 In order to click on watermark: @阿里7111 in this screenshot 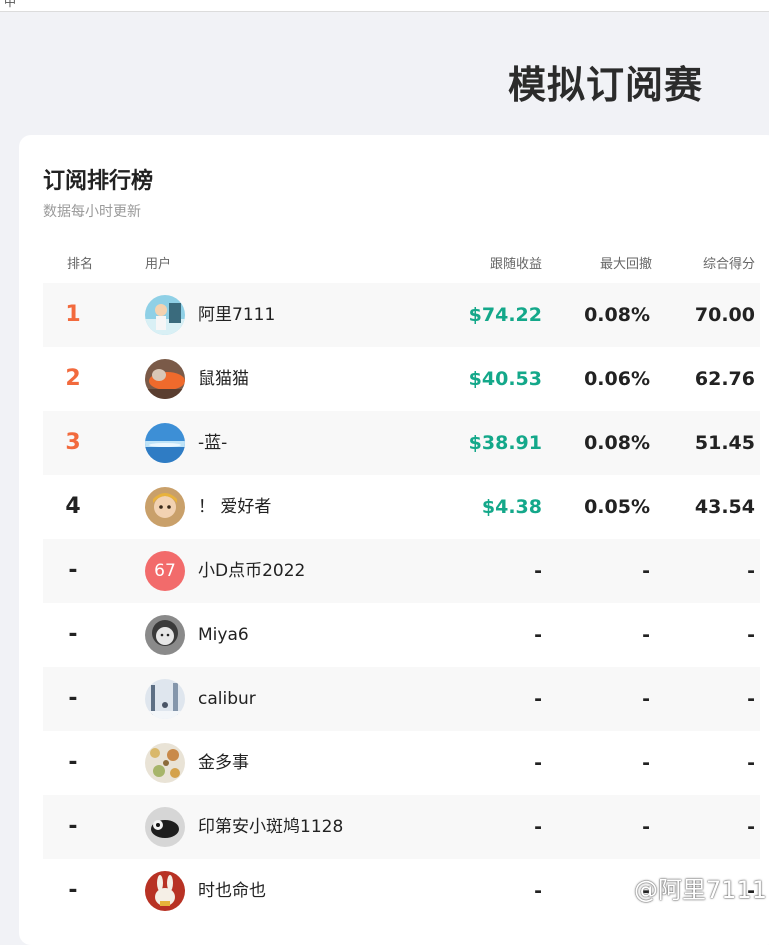, I will do `click(688, 887)`.